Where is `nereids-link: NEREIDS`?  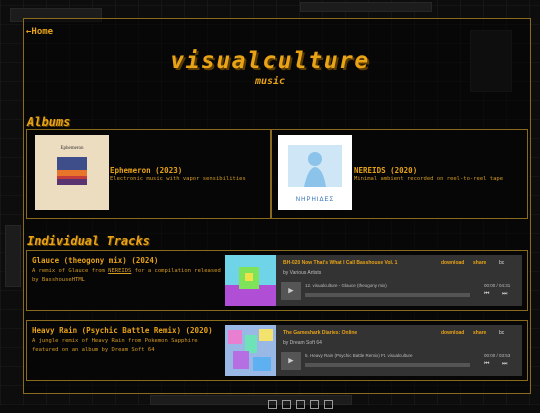 nereids-link: NEREIDS is located at coordinates (119, 271).